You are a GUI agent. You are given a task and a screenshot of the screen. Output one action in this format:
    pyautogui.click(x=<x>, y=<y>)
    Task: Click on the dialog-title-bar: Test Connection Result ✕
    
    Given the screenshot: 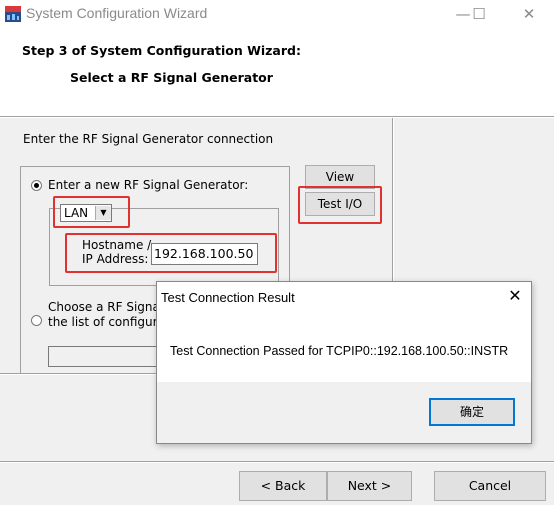 What is the action you would take?
    pyautogui.click(x=344, y=298)
    